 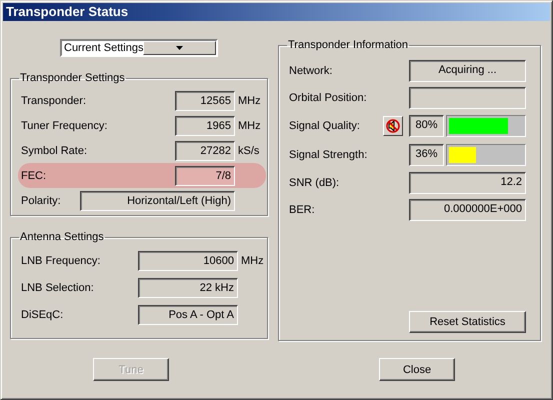 What do you see at coordinates (328, 98) in the screenshot?
I see `field-label: Orbital Position:` at bounding box center [328, 98].